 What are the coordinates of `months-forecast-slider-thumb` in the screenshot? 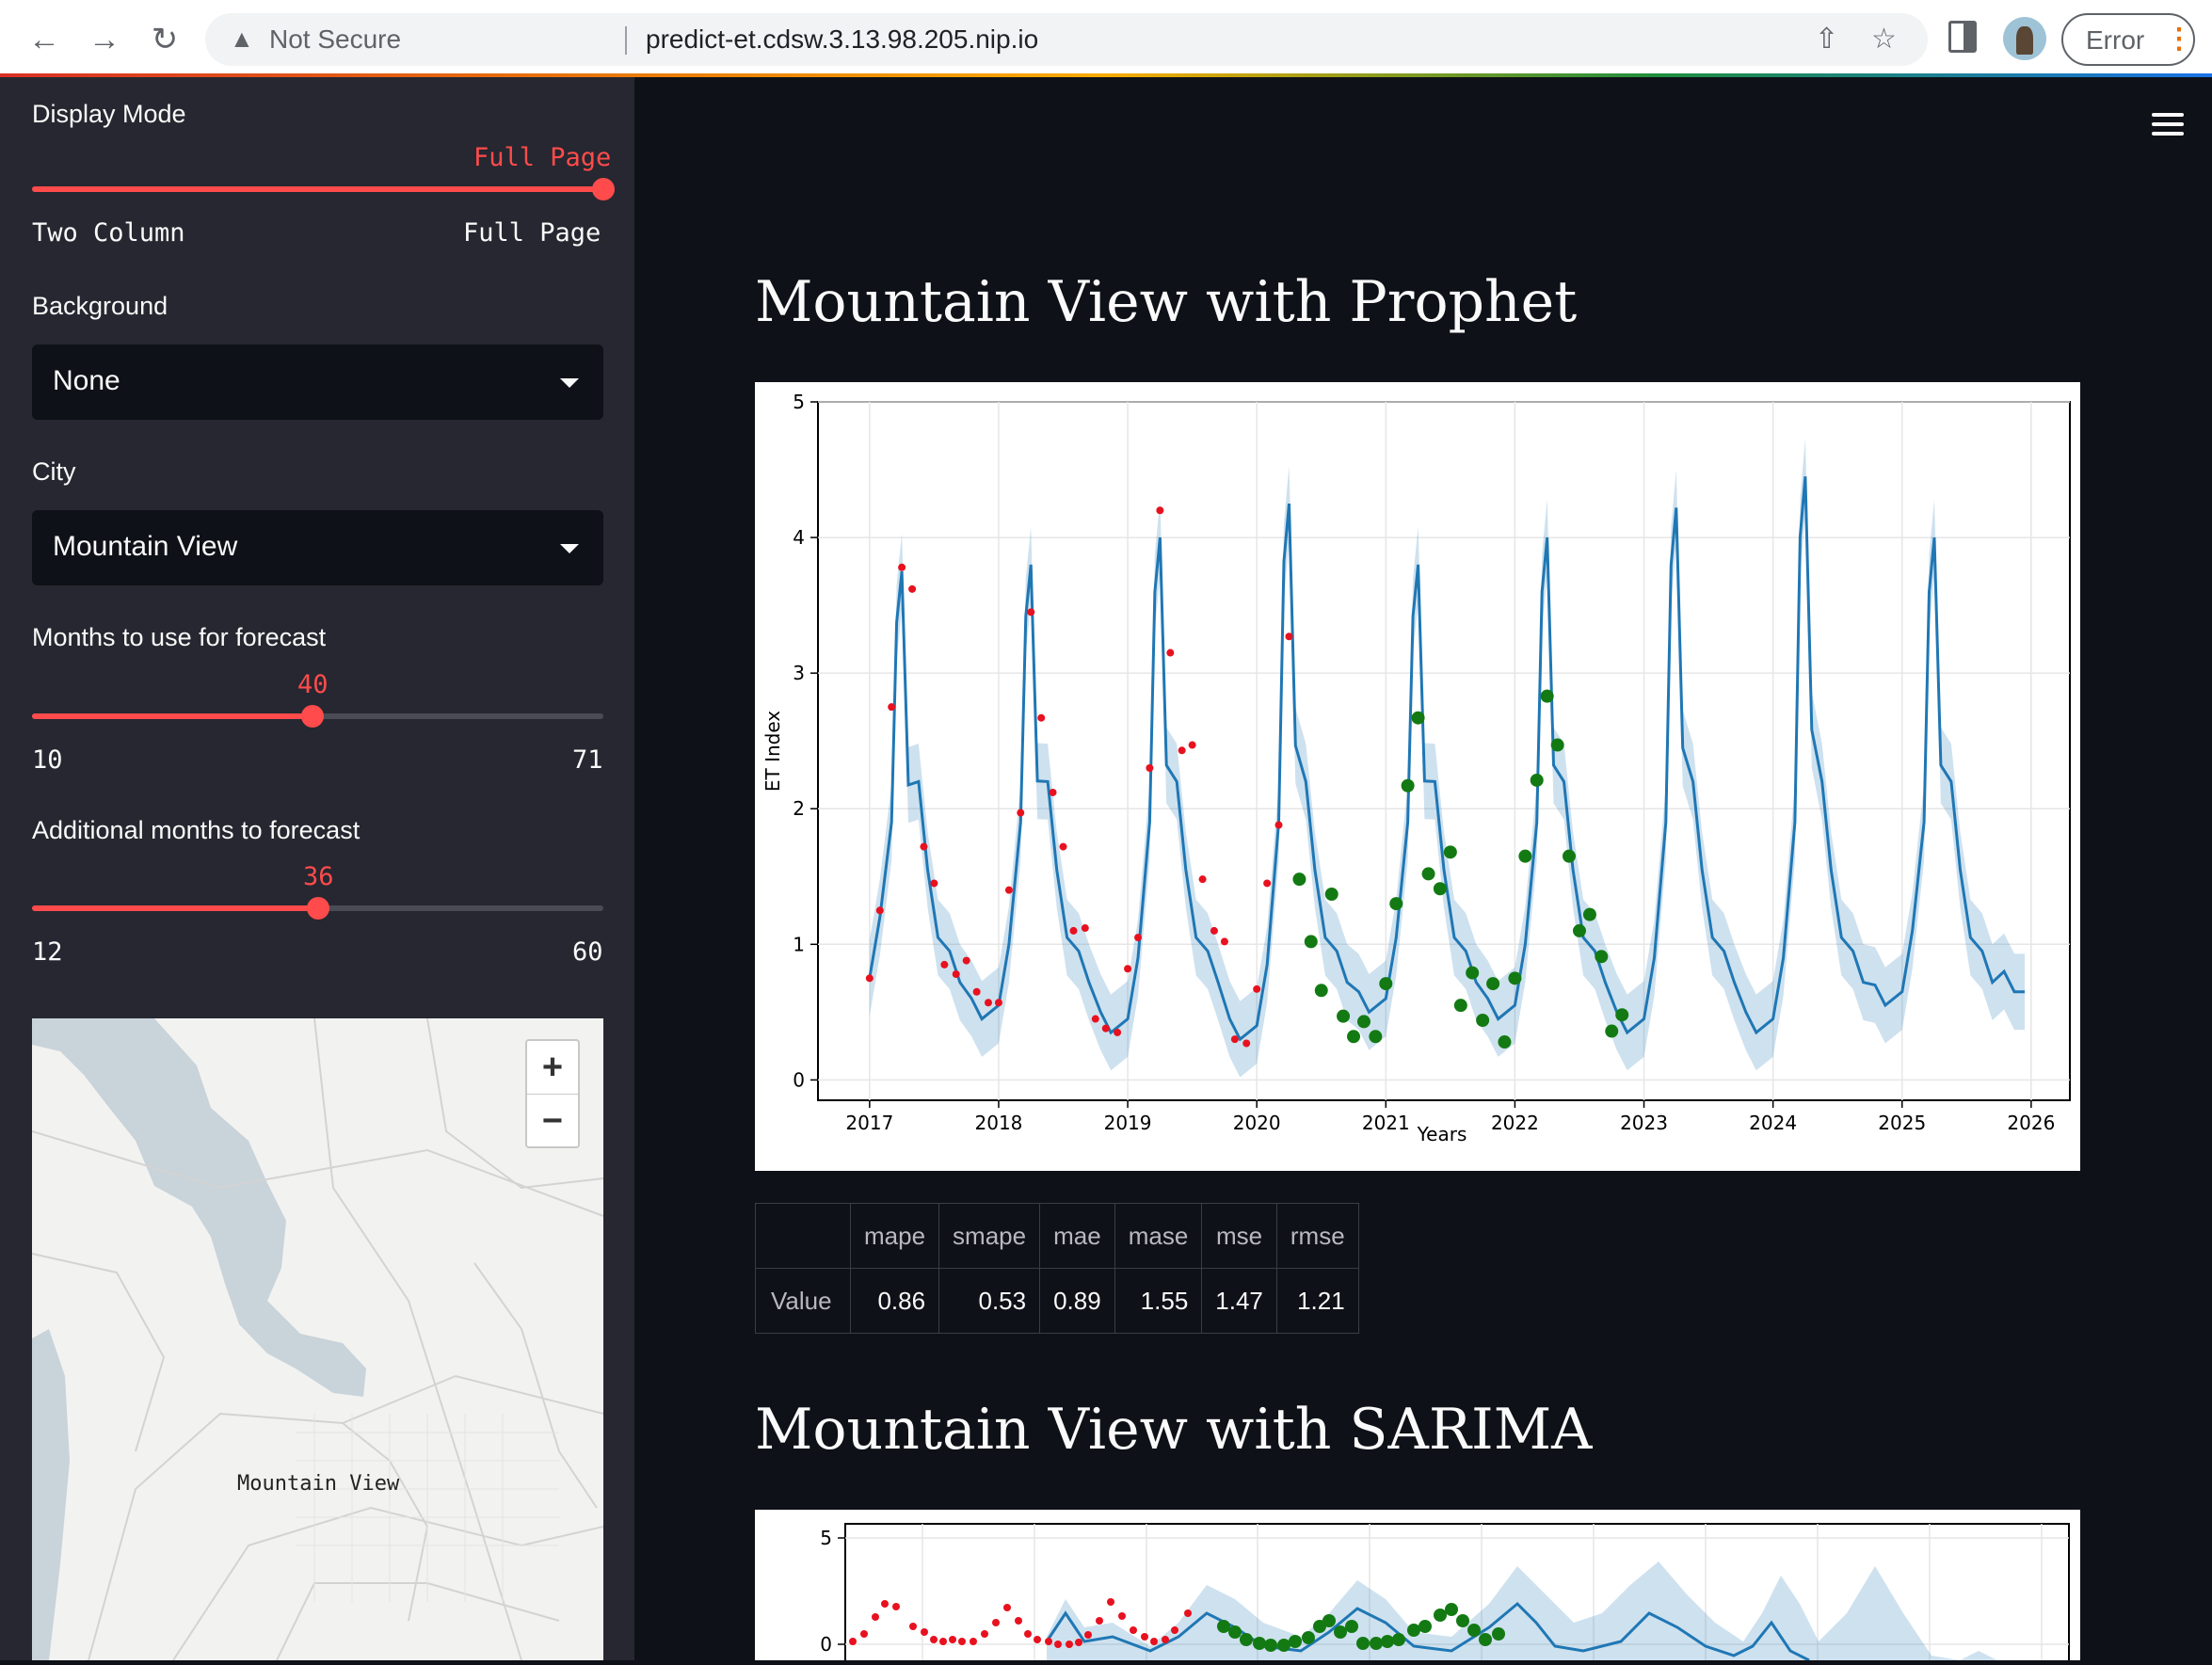 It's located at (312, 716).